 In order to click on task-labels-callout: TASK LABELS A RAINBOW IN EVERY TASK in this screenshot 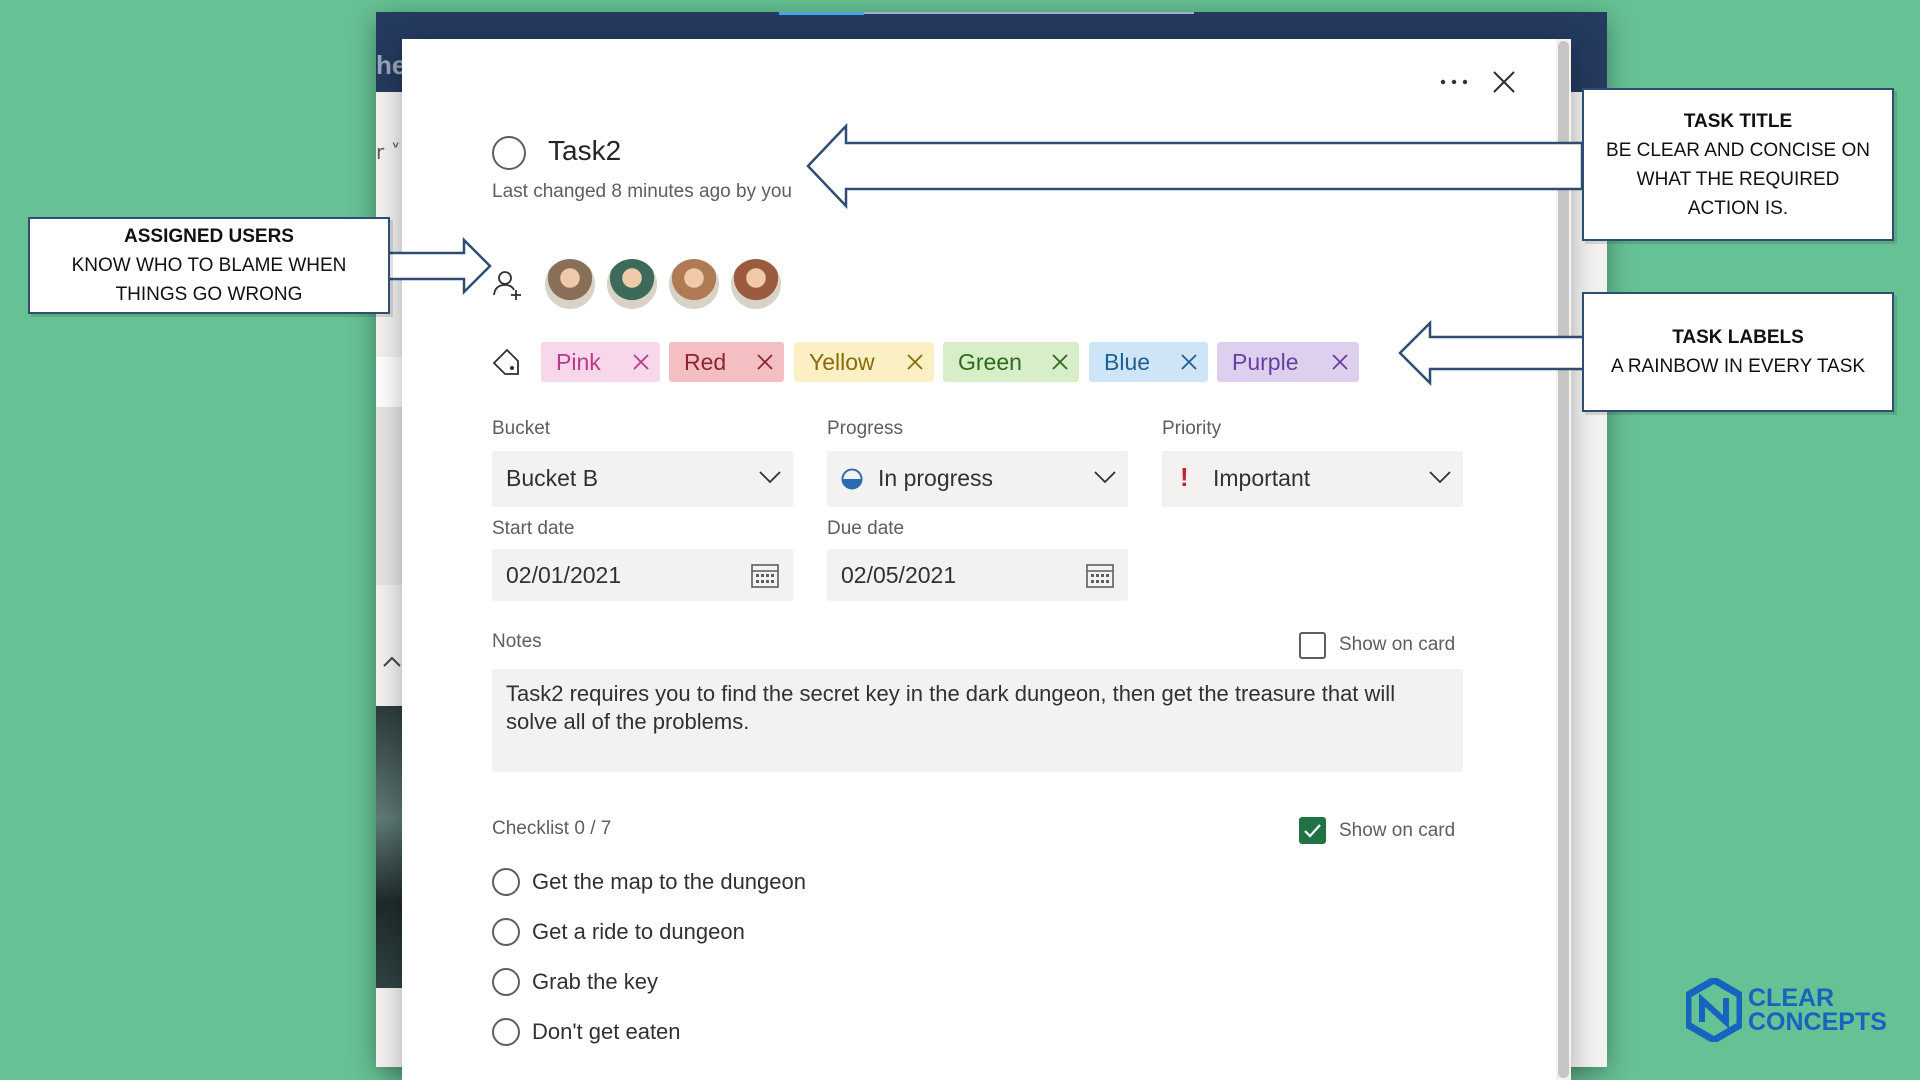, I will do `click(1738, 352)`.